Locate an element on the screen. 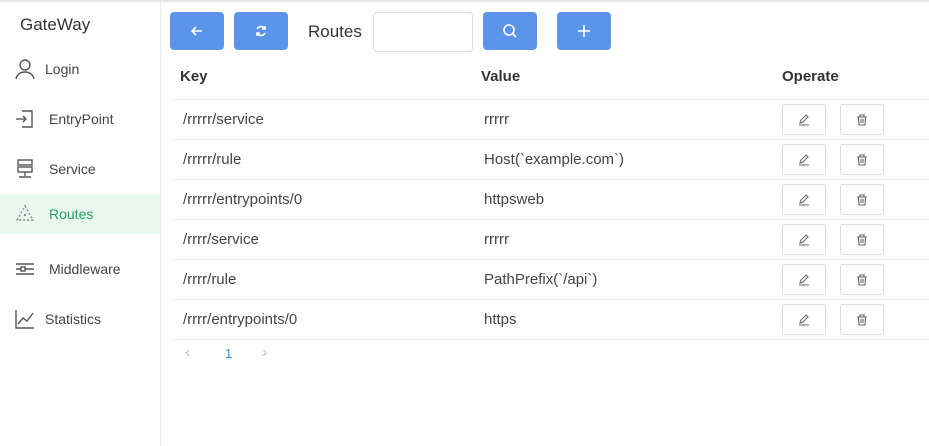 This screenshot has height=446, width=929. table-row: /rrrrr/service rrrrr is located at coordinates (550, 120).